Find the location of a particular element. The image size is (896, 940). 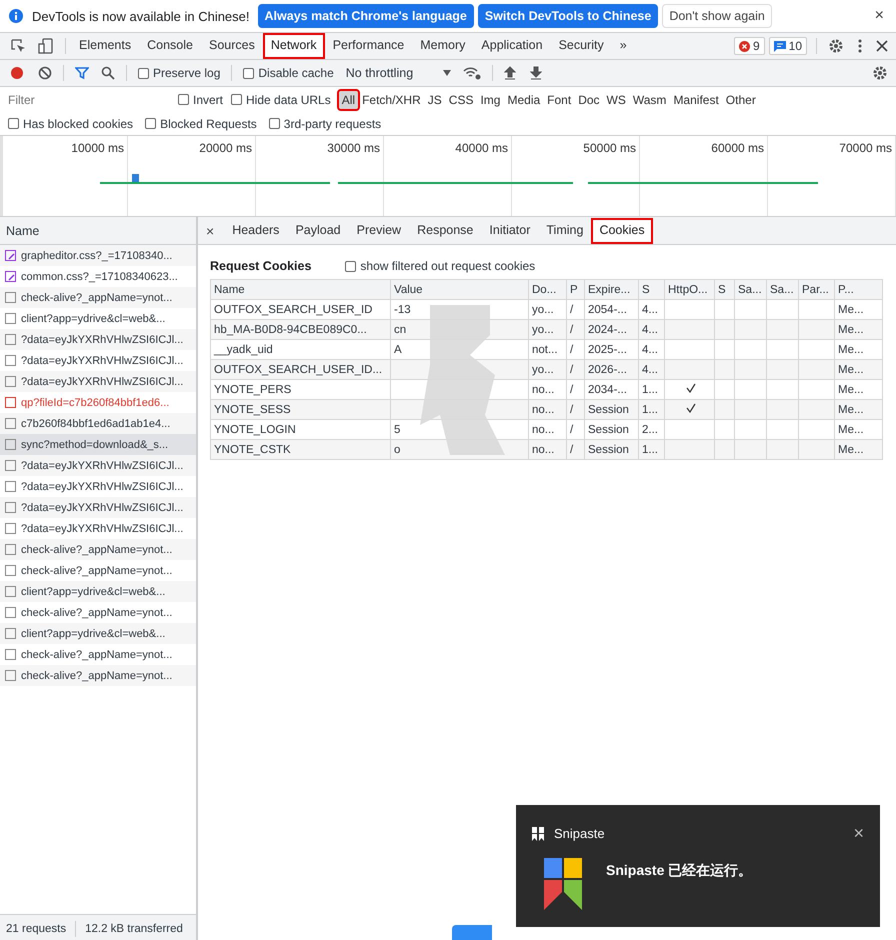

infobar-button: Don't show again is located at coordinates (717, 16).